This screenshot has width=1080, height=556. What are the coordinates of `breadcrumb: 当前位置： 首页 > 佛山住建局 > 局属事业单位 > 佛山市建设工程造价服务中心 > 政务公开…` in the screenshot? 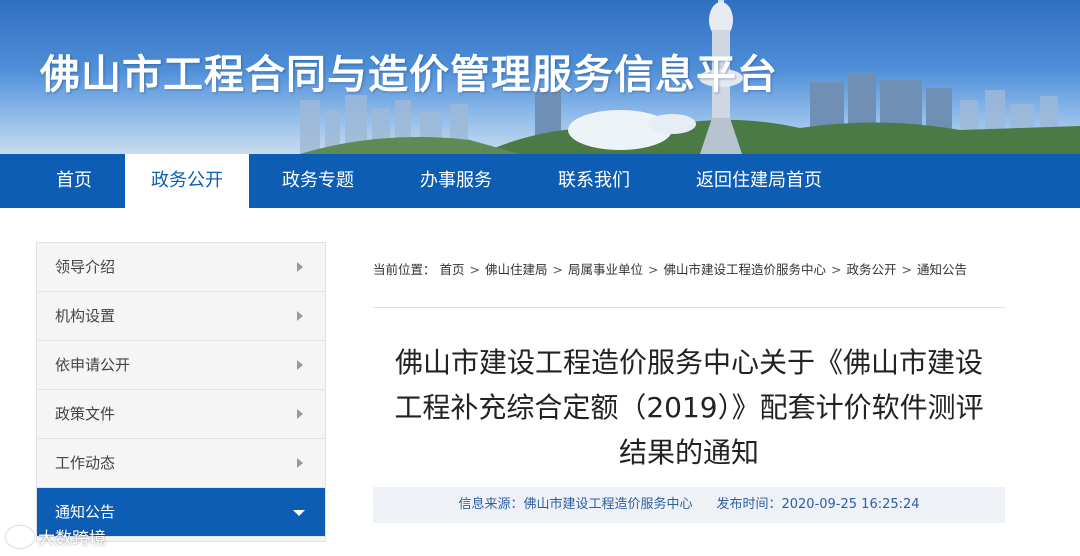 It's located at (688, 270).